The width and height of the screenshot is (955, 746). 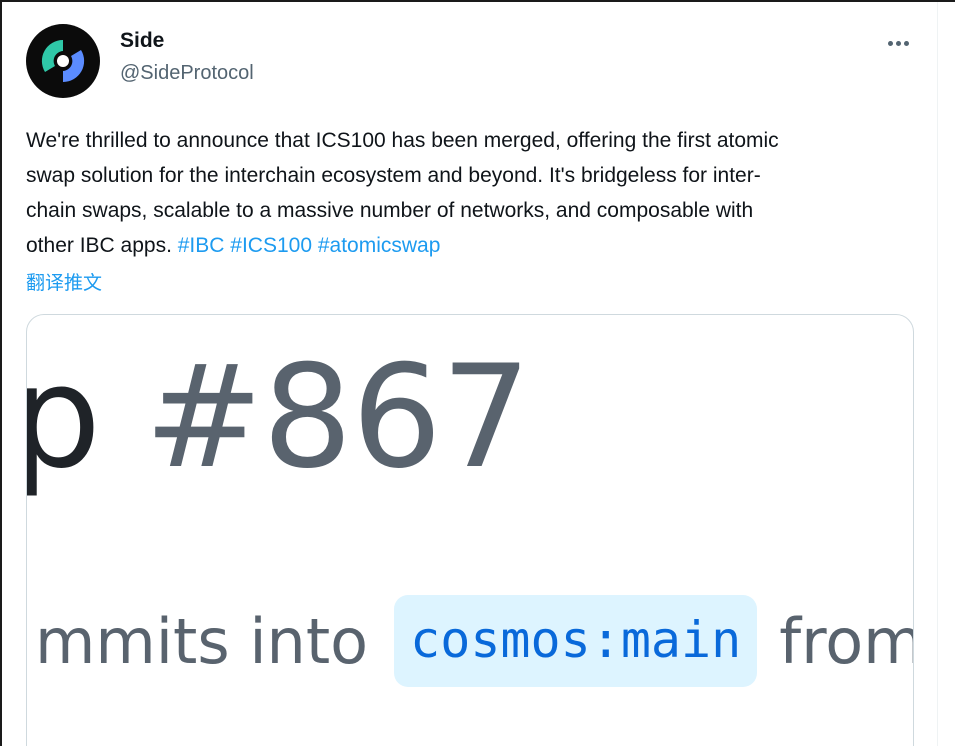 I want to click on hashtag-ibc: #IBC, so click(x=201, y=245).